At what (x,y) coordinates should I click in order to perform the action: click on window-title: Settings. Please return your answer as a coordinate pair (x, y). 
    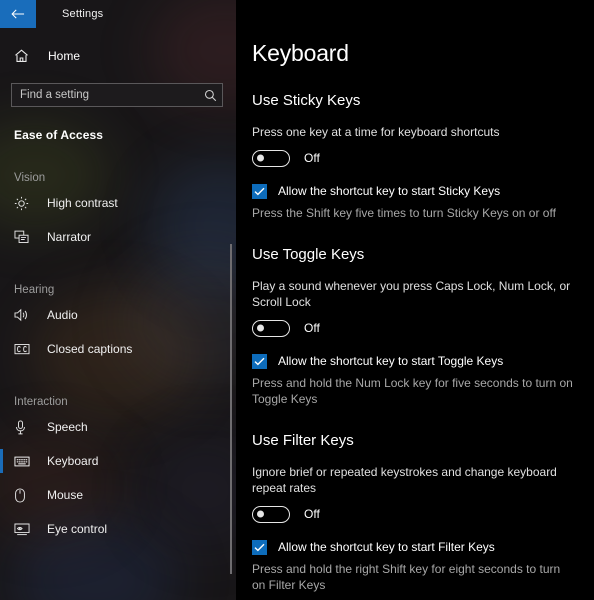
    Looking at the image, I should click on (83, 14).